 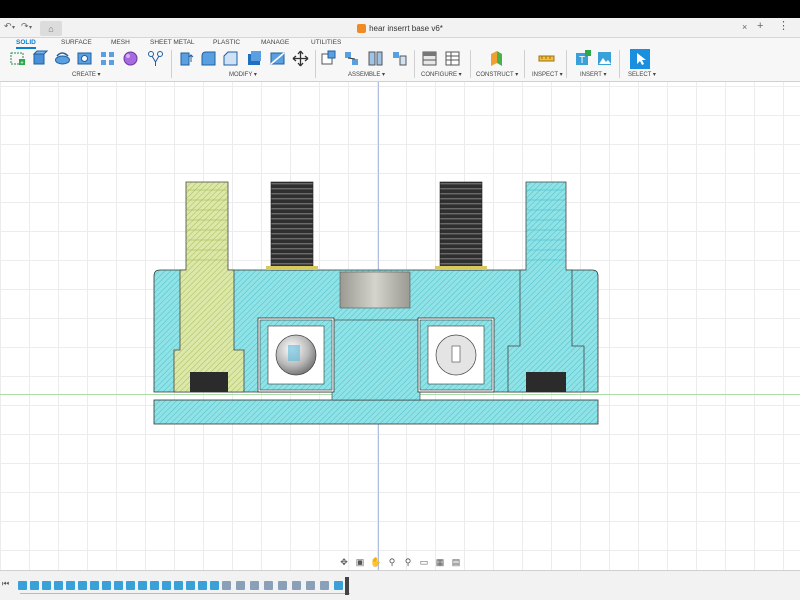 I want to click on joint-icon, so click(x=351, y=58).